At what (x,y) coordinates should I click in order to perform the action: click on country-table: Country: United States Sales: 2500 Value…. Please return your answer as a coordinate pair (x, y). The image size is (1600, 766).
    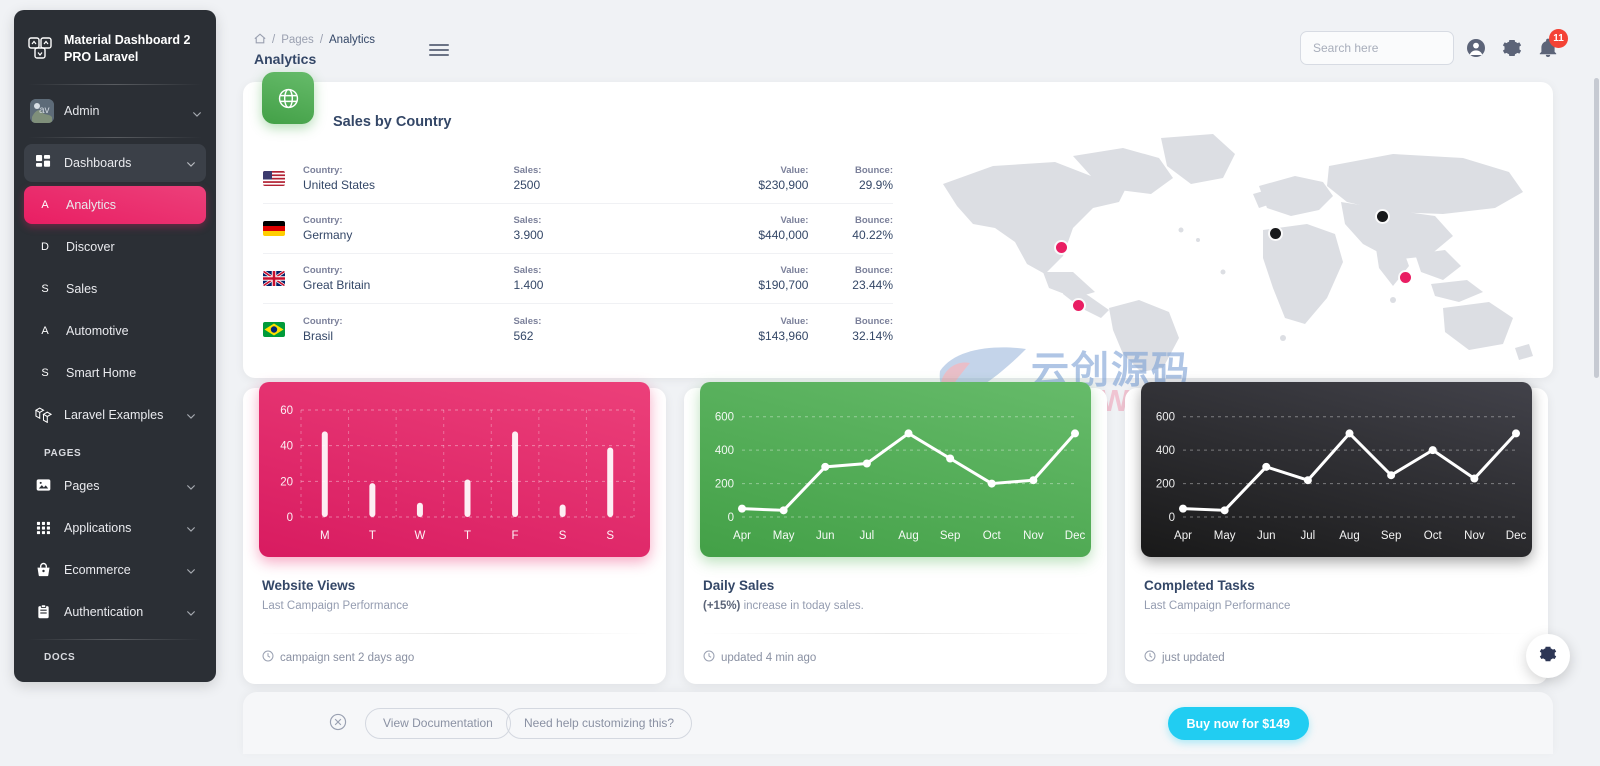
    Looking at the image, I should click on (578, 254).